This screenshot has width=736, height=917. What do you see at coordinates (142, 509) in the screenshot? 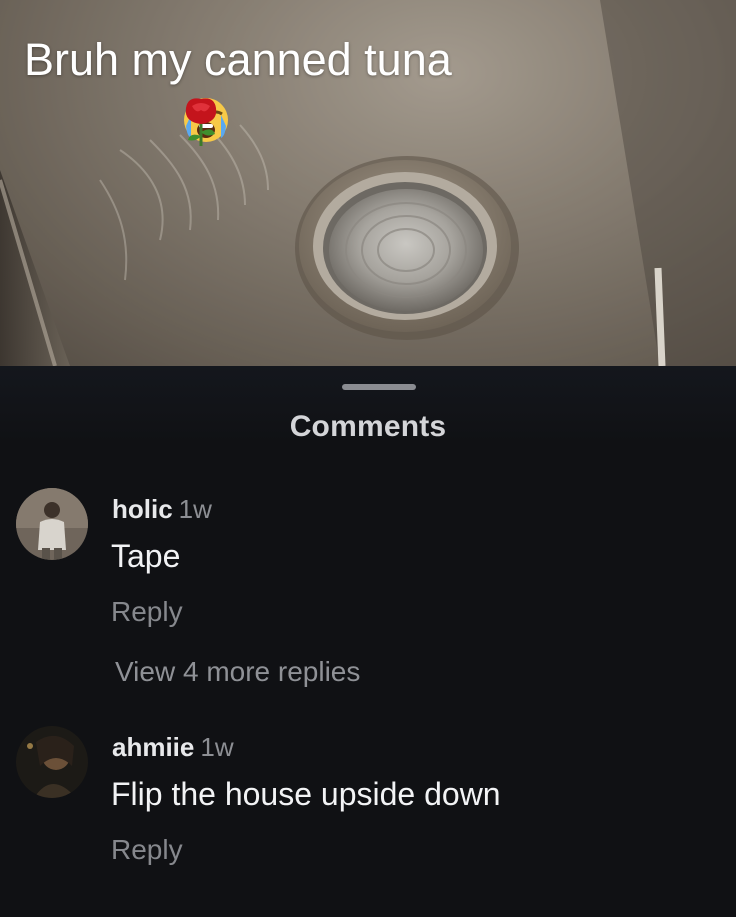
I see `comment-username: holic` at bounding box center [142, 509].